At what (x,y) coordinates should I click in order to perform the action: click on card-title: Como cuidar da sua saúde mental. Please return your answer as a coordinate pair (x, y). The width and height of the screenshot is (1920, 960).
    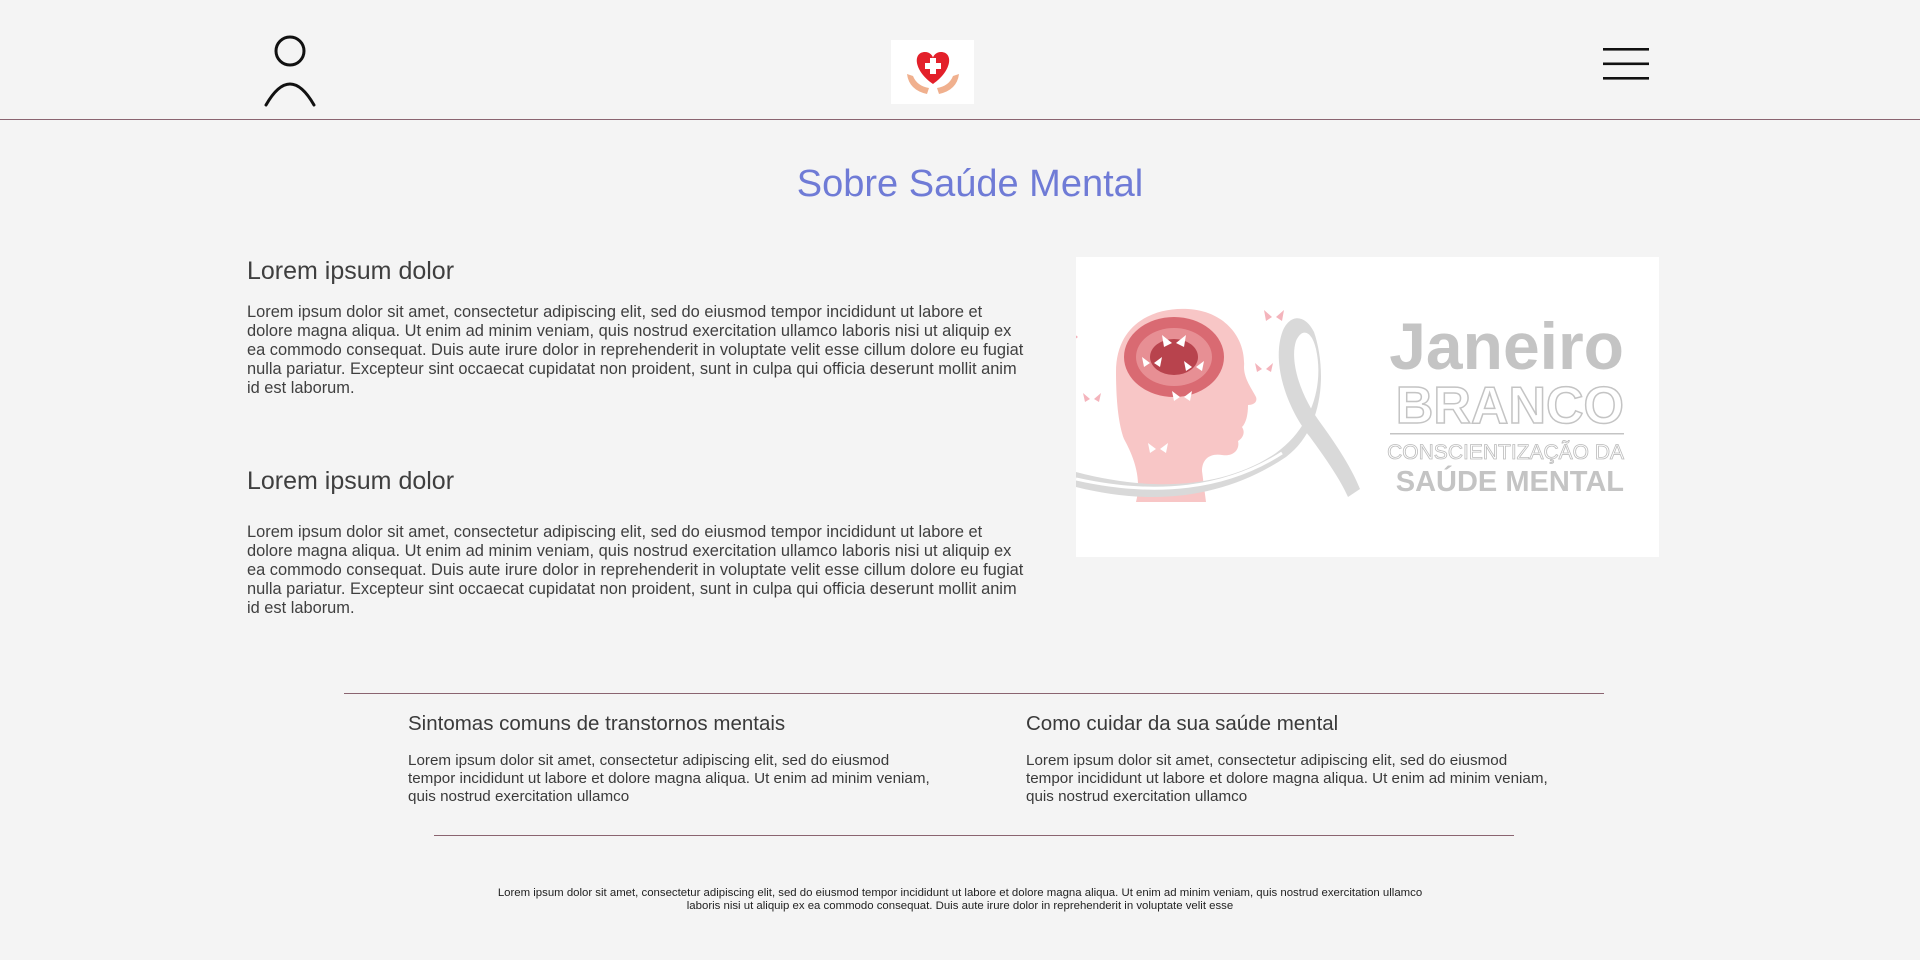
    Looking at the image, I should click on (1182, 723).